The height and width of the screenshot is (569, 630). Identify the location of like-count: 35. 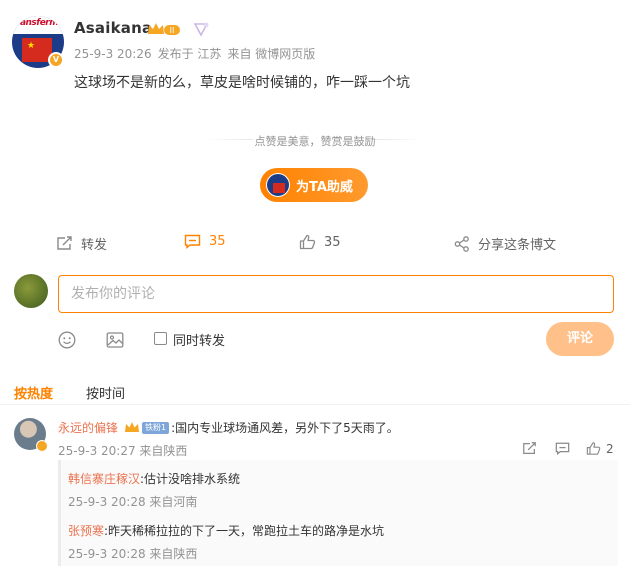
(332, 242).